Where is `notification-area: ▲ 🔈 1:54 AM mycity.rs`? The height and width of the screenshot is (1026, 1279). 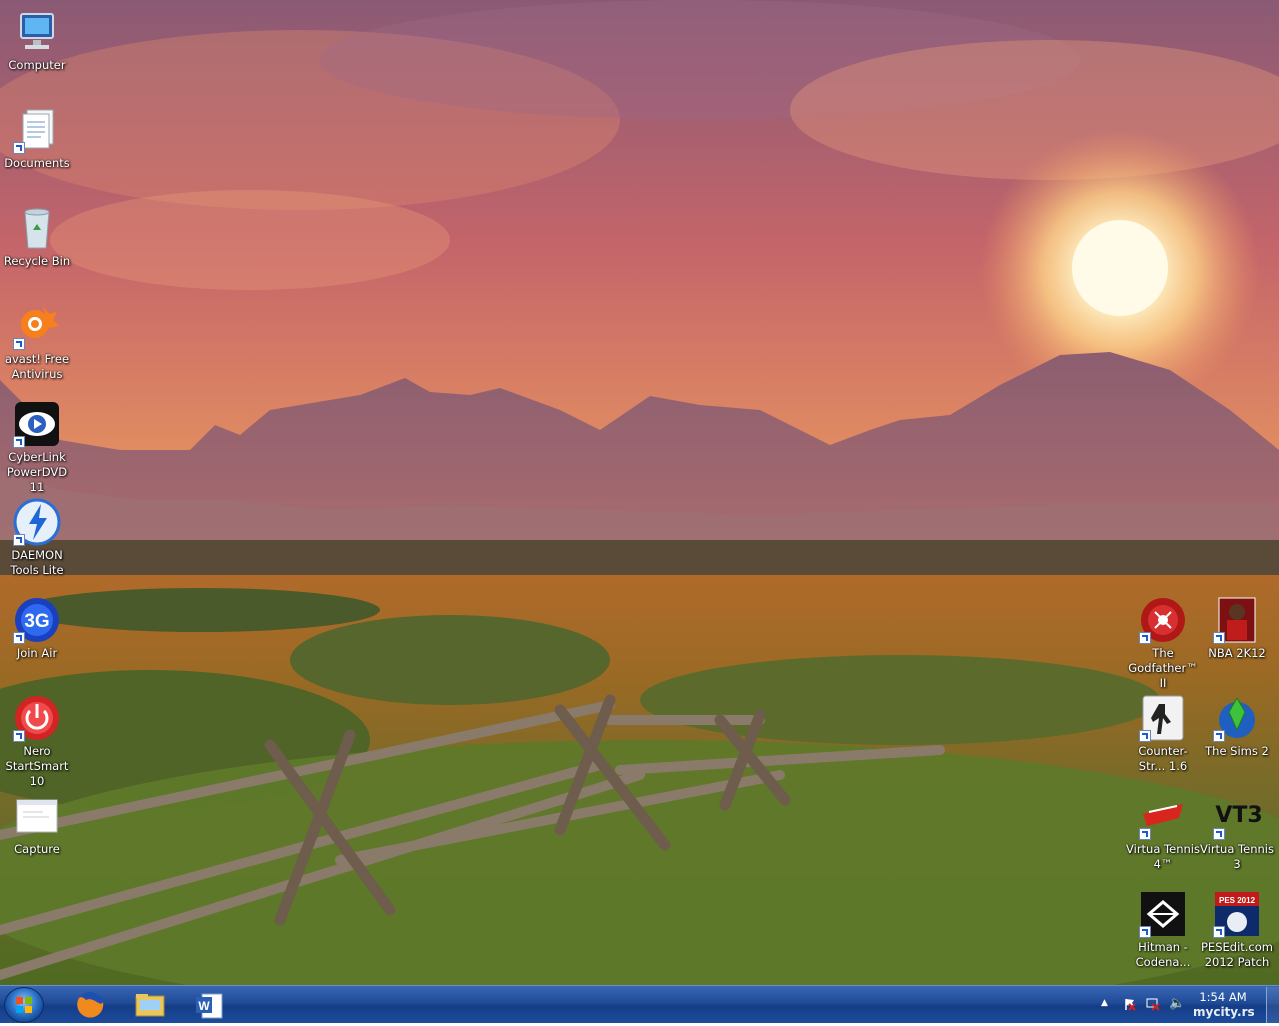 notification-area: ▲ 🔈 1:54 AM mycity.rs is located at coordinates (1189, 1004).